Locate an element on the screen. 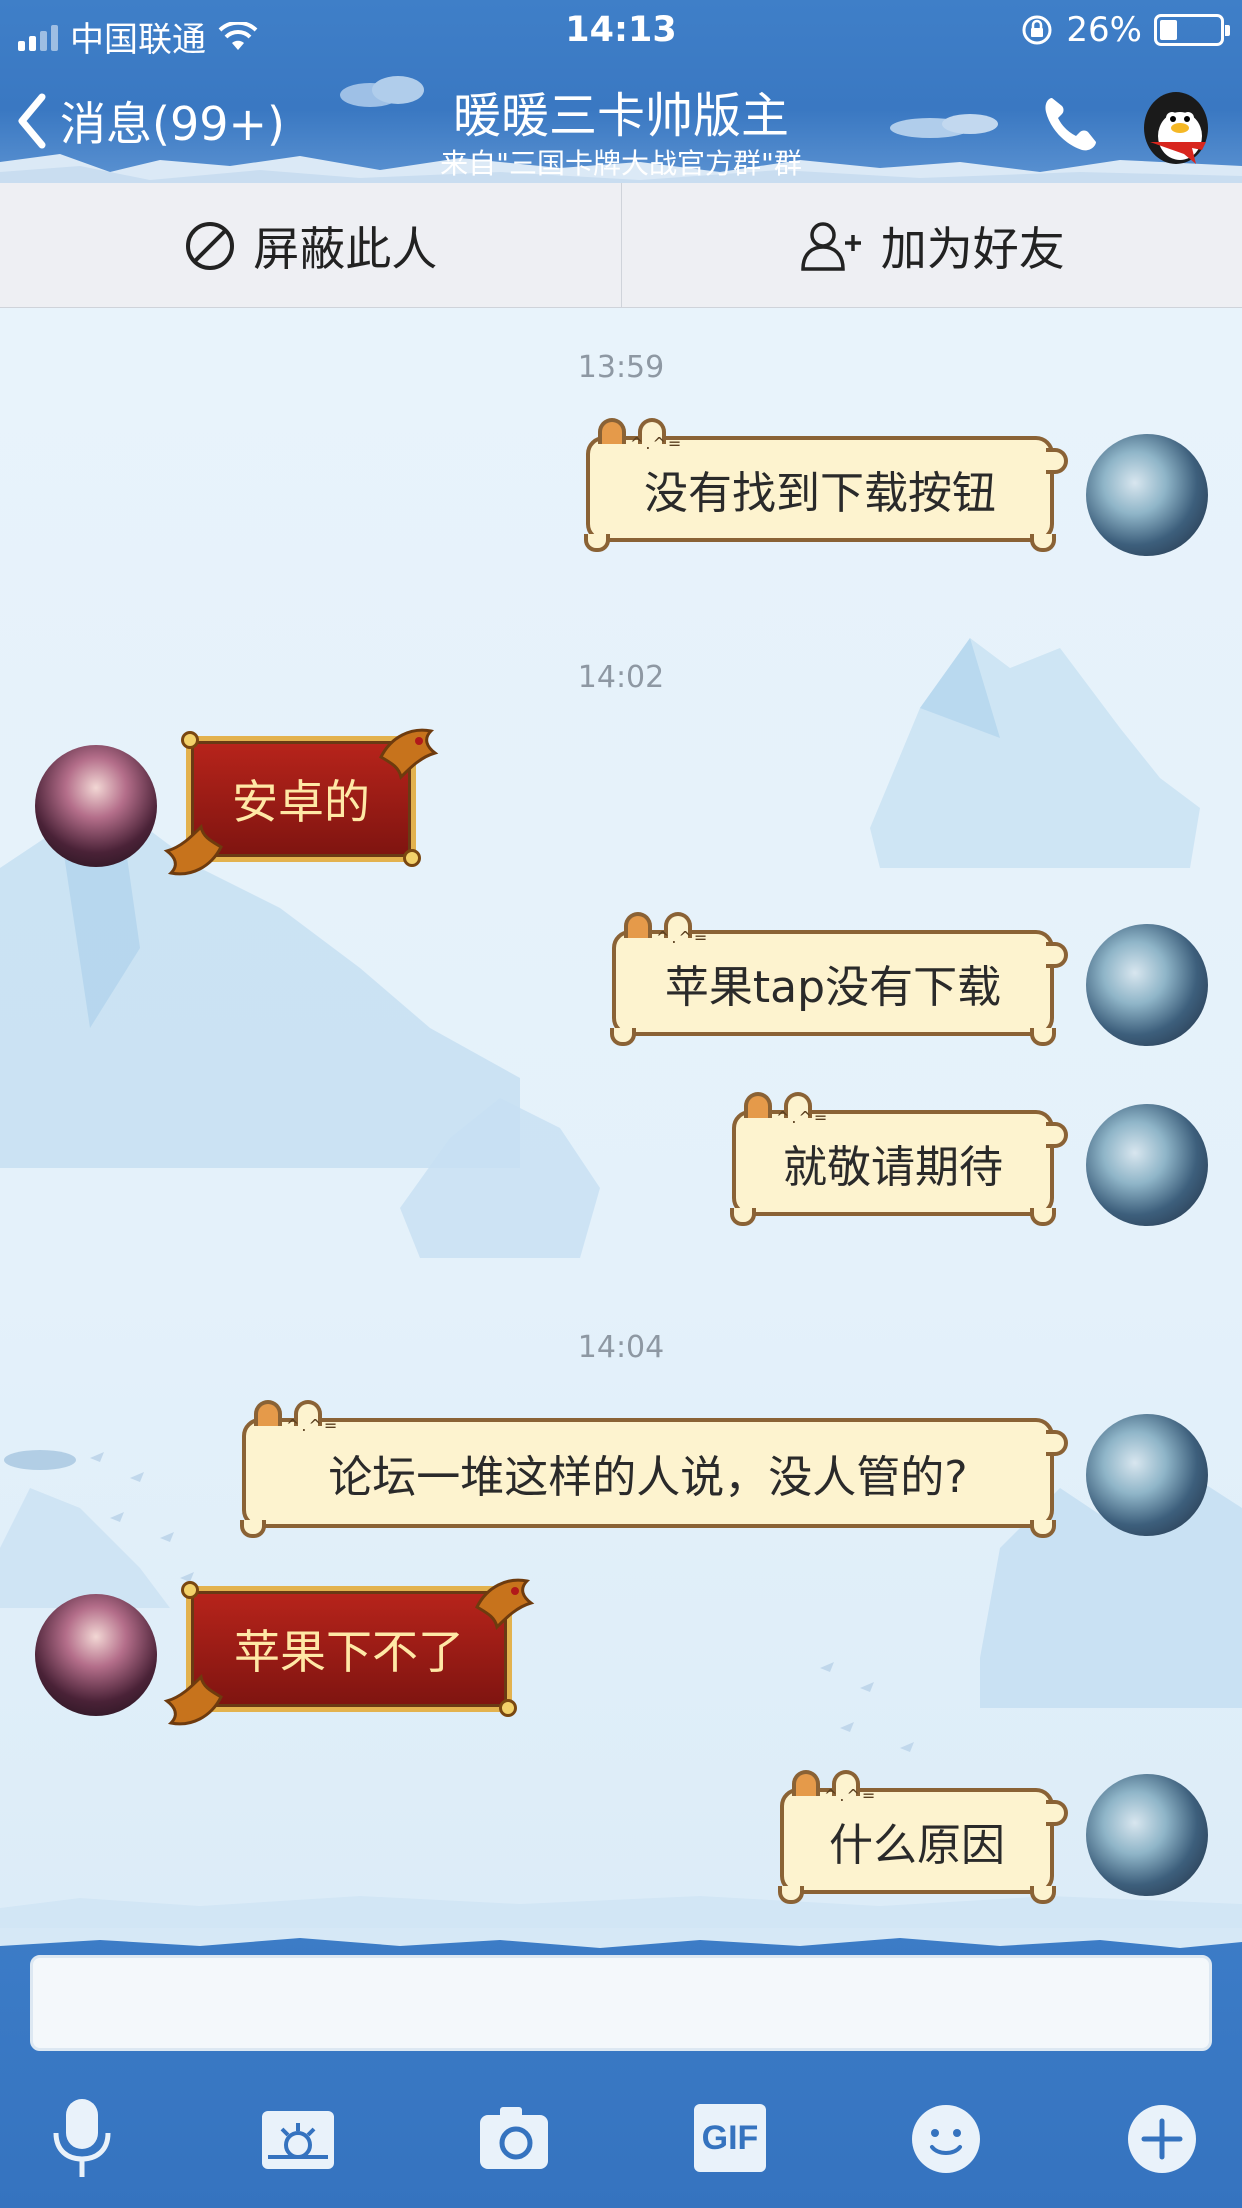 The width and height of the screenshot is (1242, 2208). input-area: GIF is located at coordinates (621, 2068).